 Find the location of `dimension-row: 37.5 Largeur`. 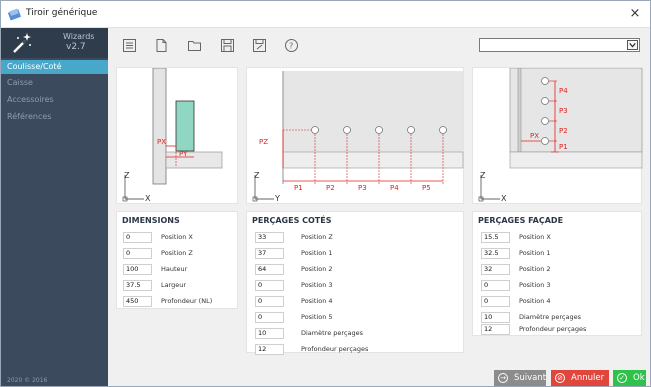

dimension-row: 37.5 Largeur is located at coordinates (179, 285).